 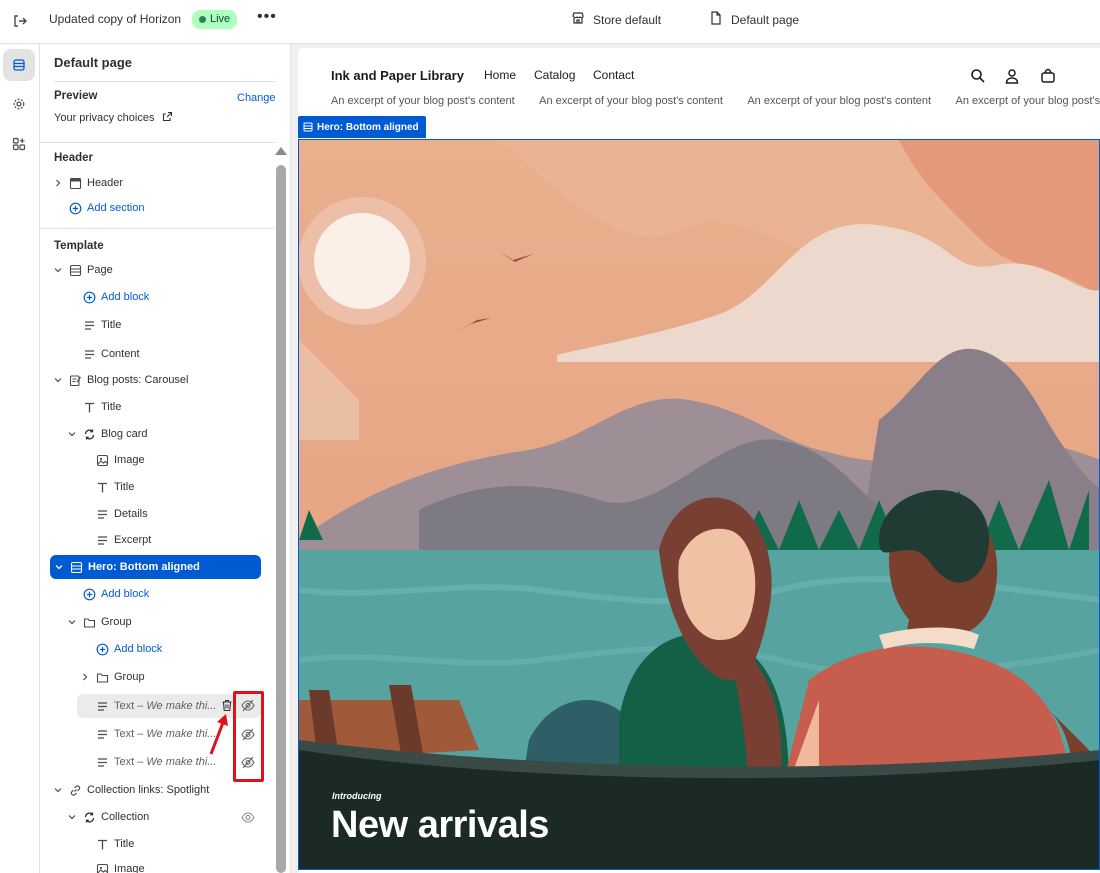 I want to click on sections-icon, so click(x=19, y=65).